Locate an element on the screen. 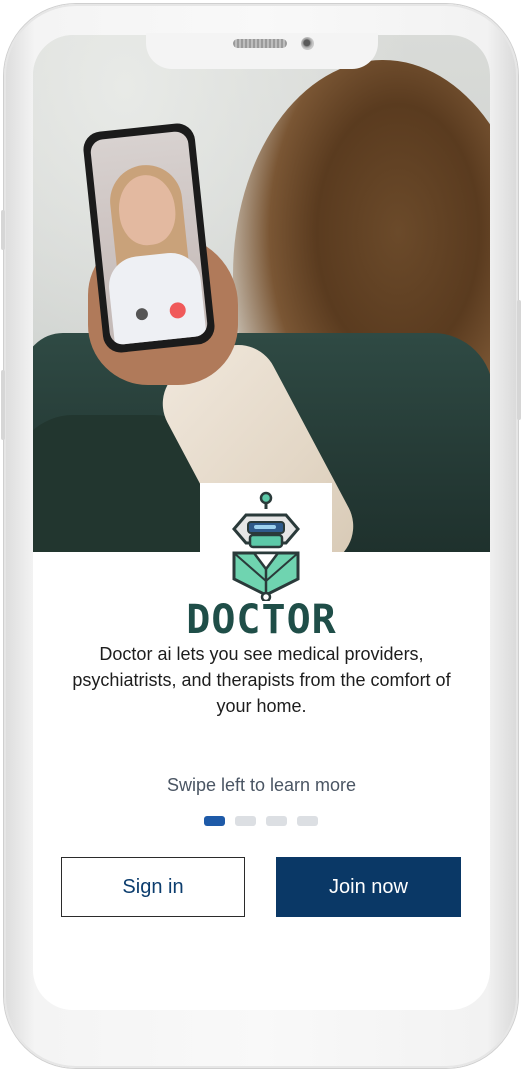 The width and height of the screenshot is (523, 1073). brand-logo is located at coordinates (266, 542).